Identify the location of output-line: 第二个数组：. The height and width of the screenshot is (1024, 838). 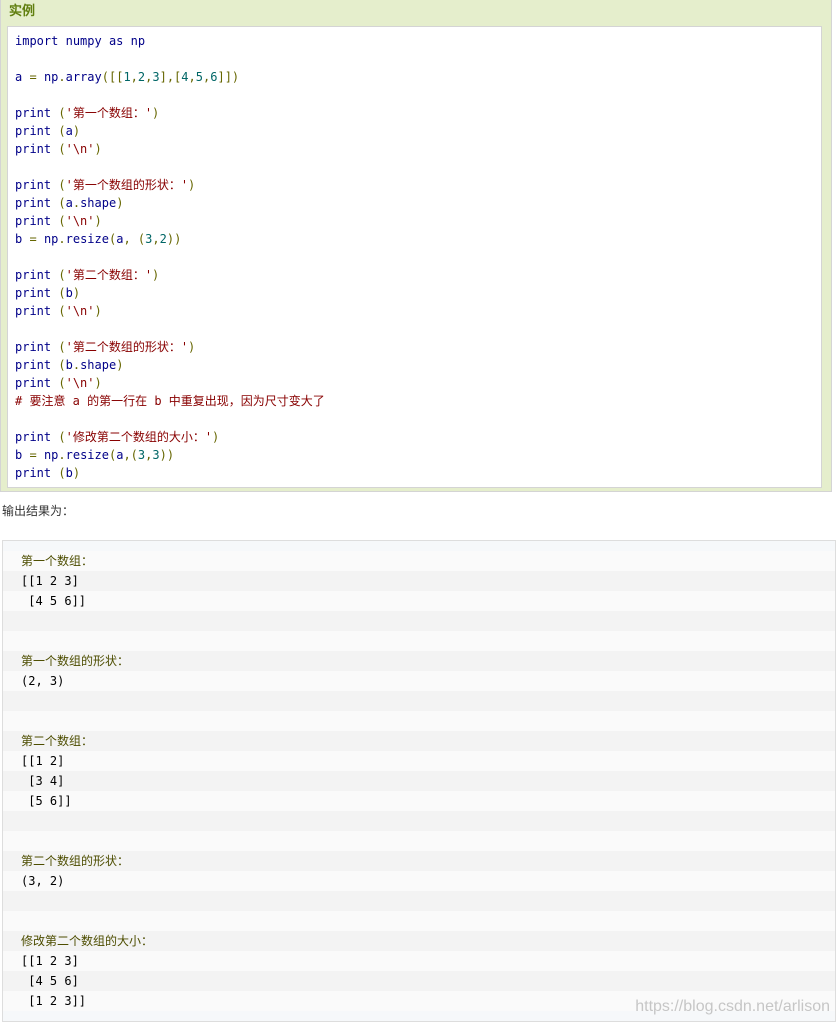
(419, 741).